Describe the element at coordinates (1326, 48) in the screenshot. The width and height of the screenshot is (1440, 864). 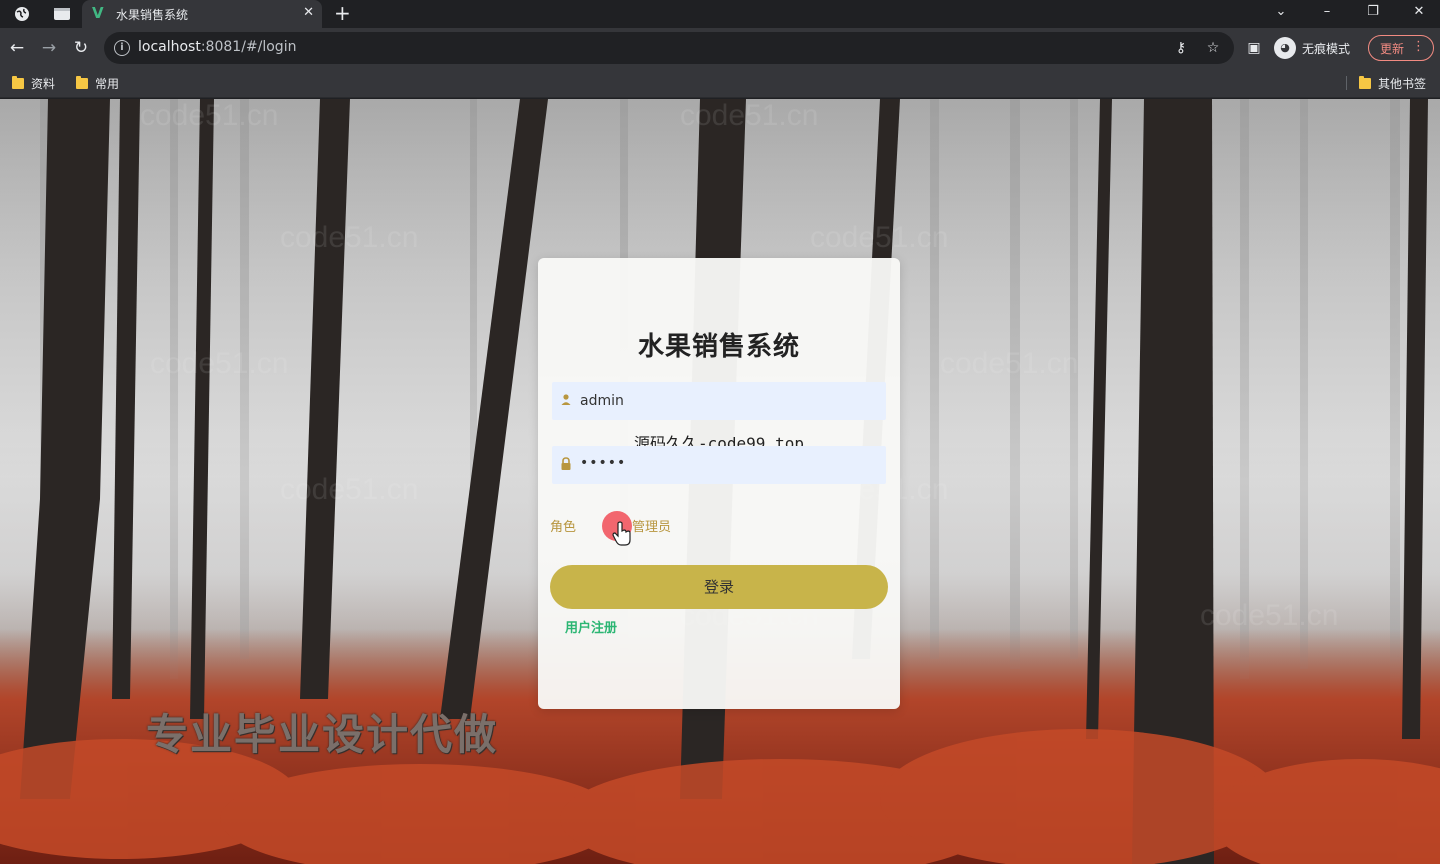
I see `incognito-label: 无痕模式` at that location.